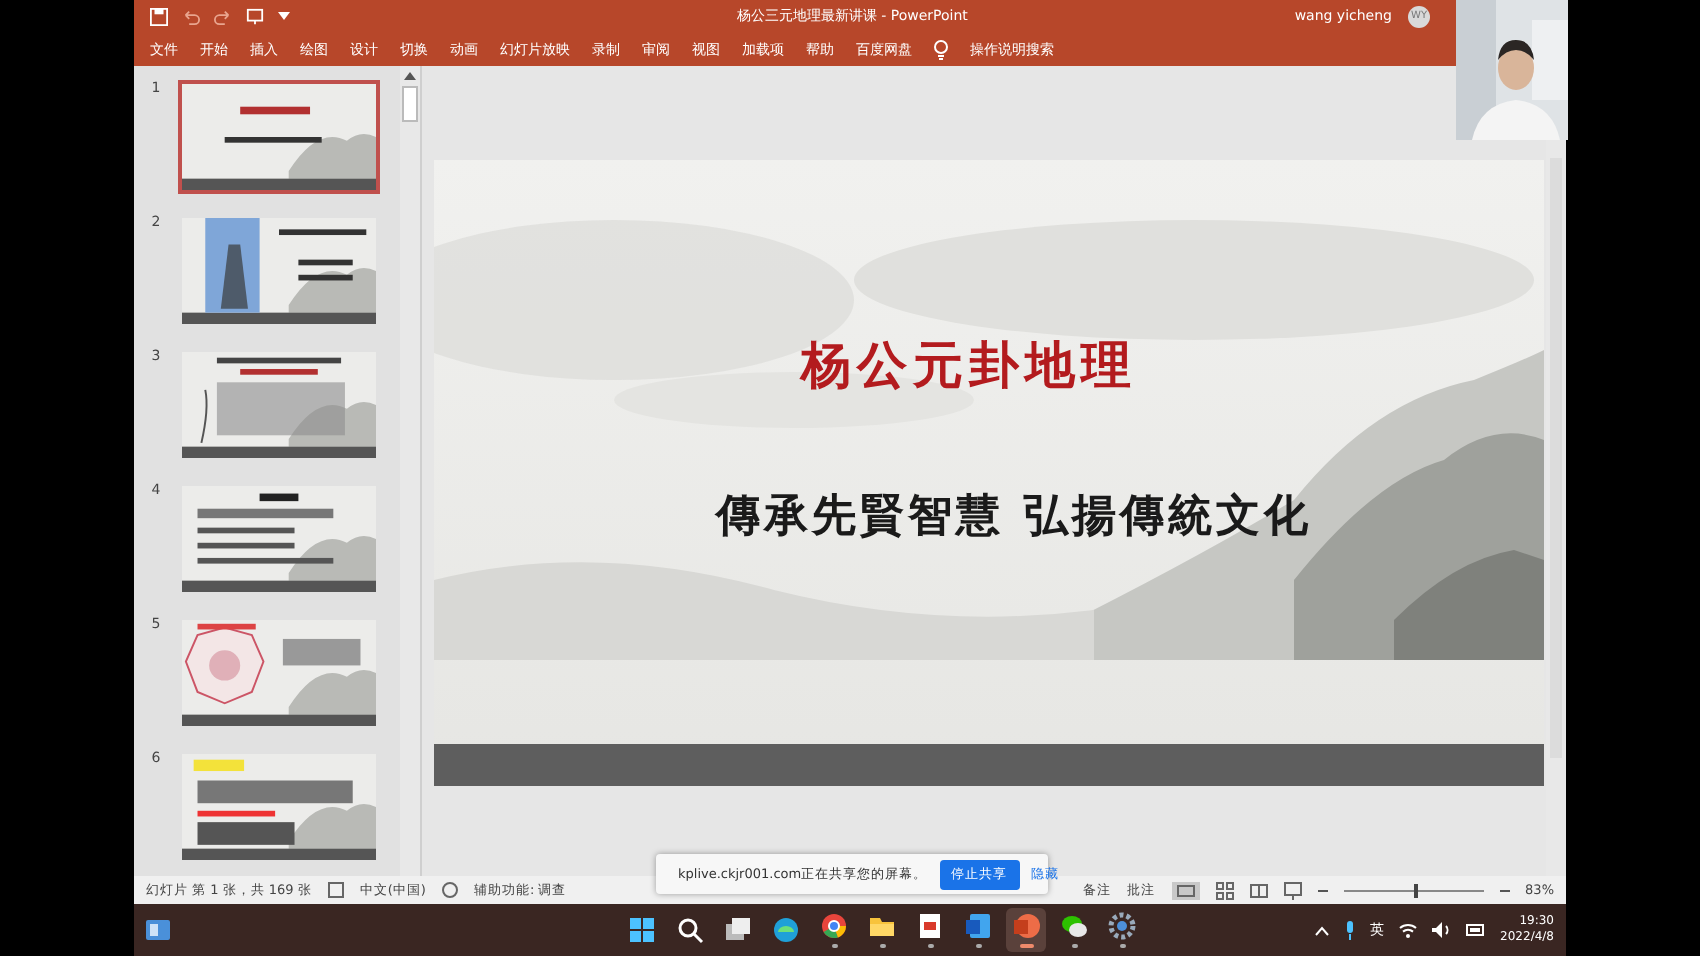 This screenshot has width=1700, height=956. I want to click on search-icon, so click(690, 930).